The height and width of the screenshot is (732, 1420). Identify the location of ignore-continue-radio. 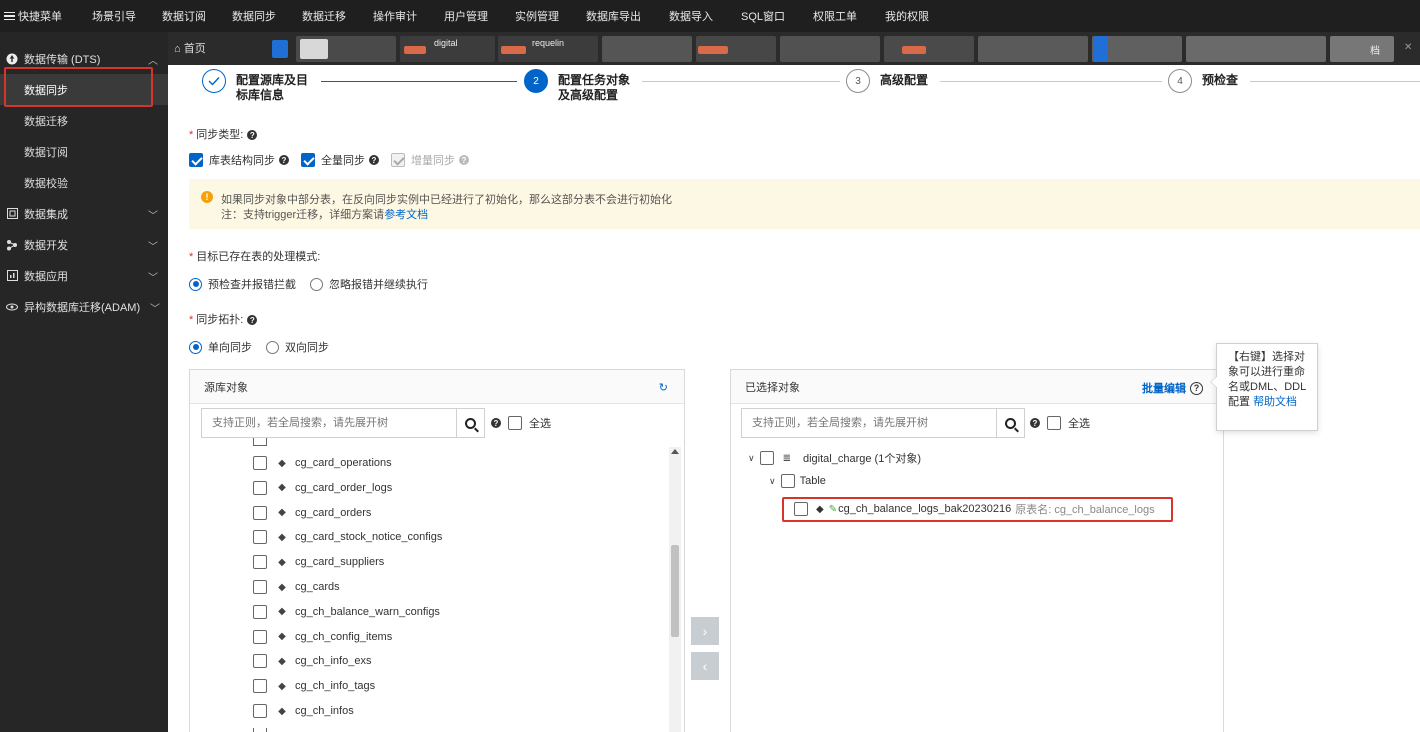
(316, 284).